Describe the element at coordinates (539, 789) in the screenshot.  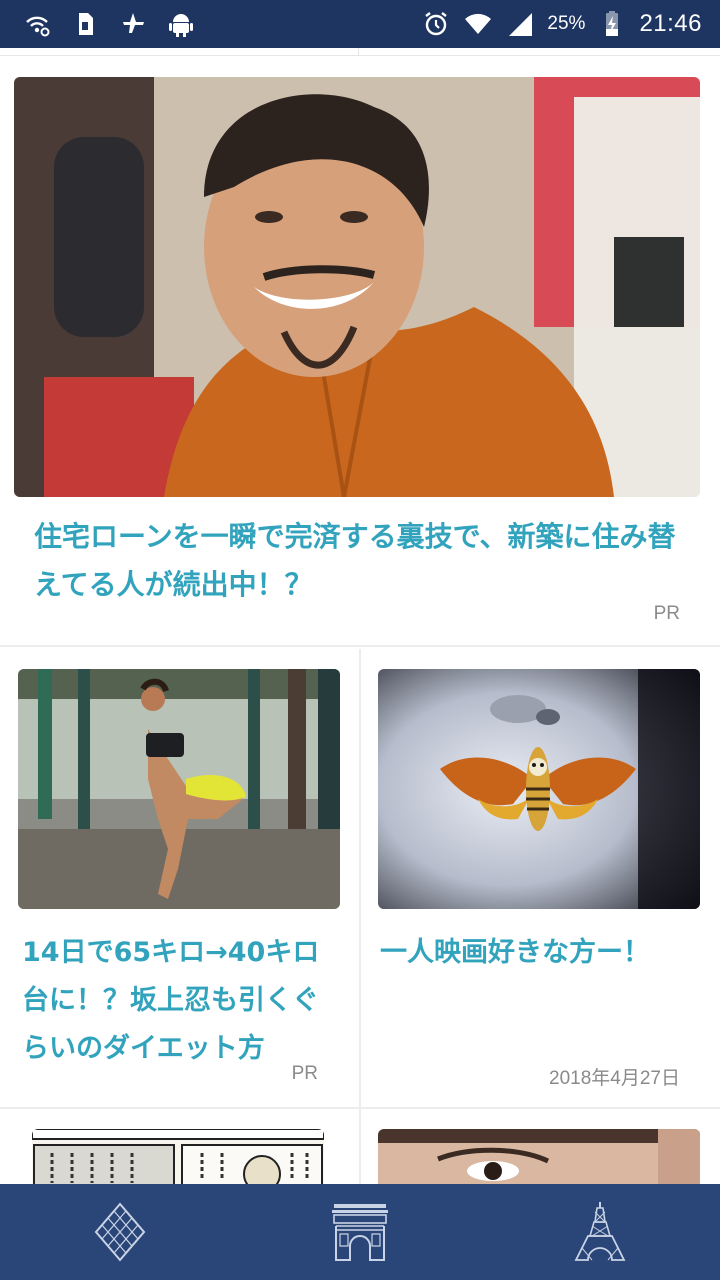
I see `article-image-movie` at that location.